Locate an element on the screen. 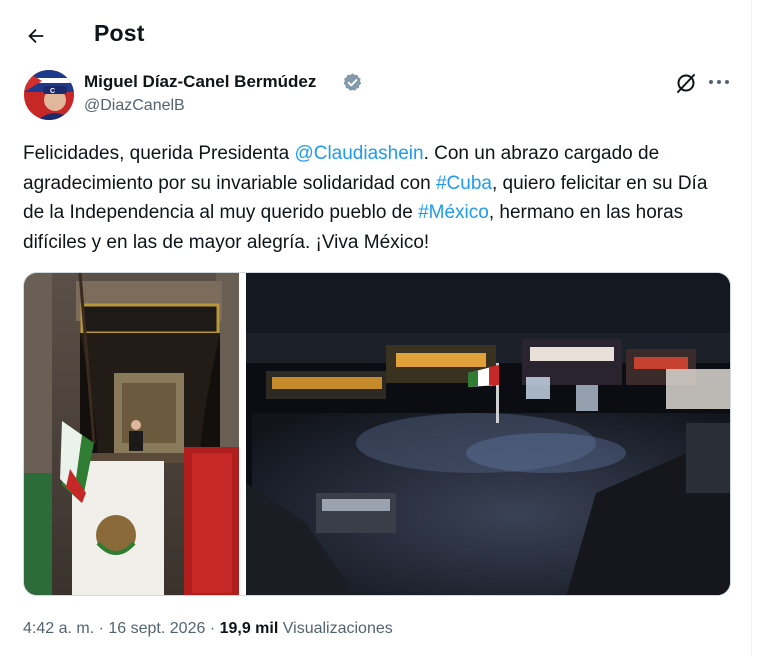 The width and height of the screenshot is (760, 656). mention-link: @Claudiashein is located at coordinates (358, 153).